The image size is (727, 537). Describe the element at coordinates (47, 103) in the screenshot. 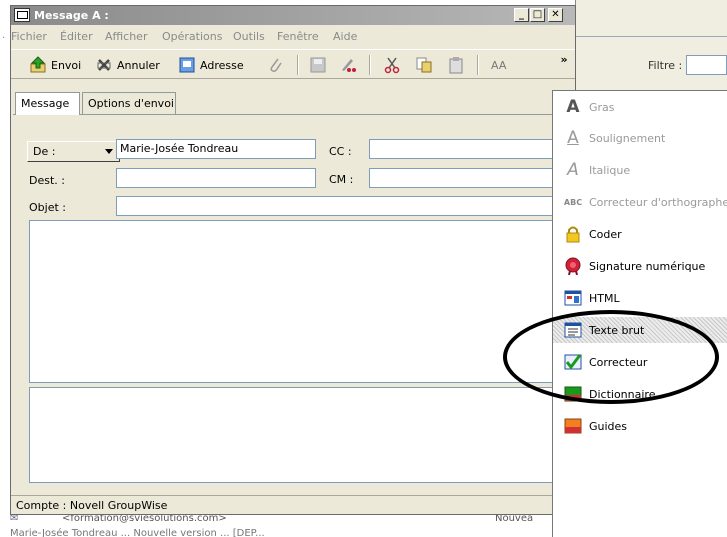

I see `tab-message: Message` at that location.